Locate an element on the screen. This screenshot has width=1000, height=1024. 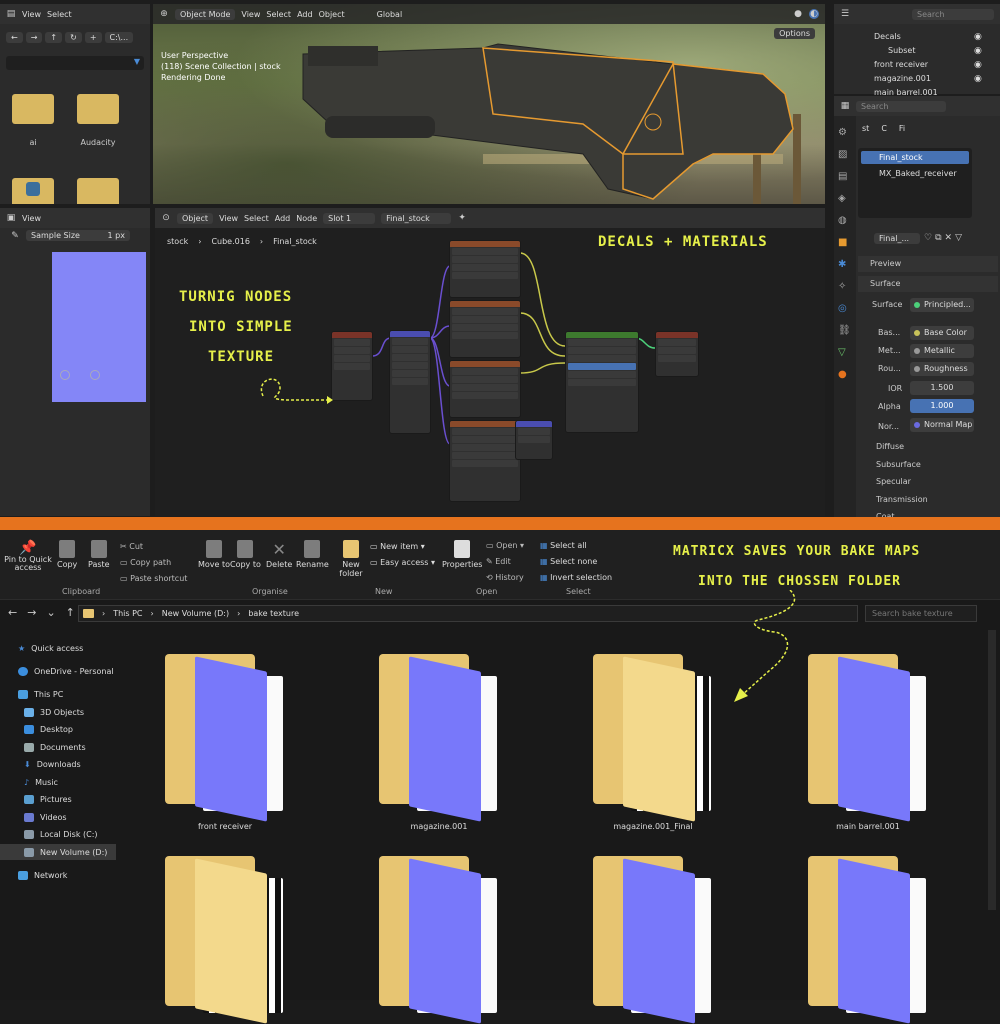
viewport-menu-add: Add is located at coordinates (305, 14).